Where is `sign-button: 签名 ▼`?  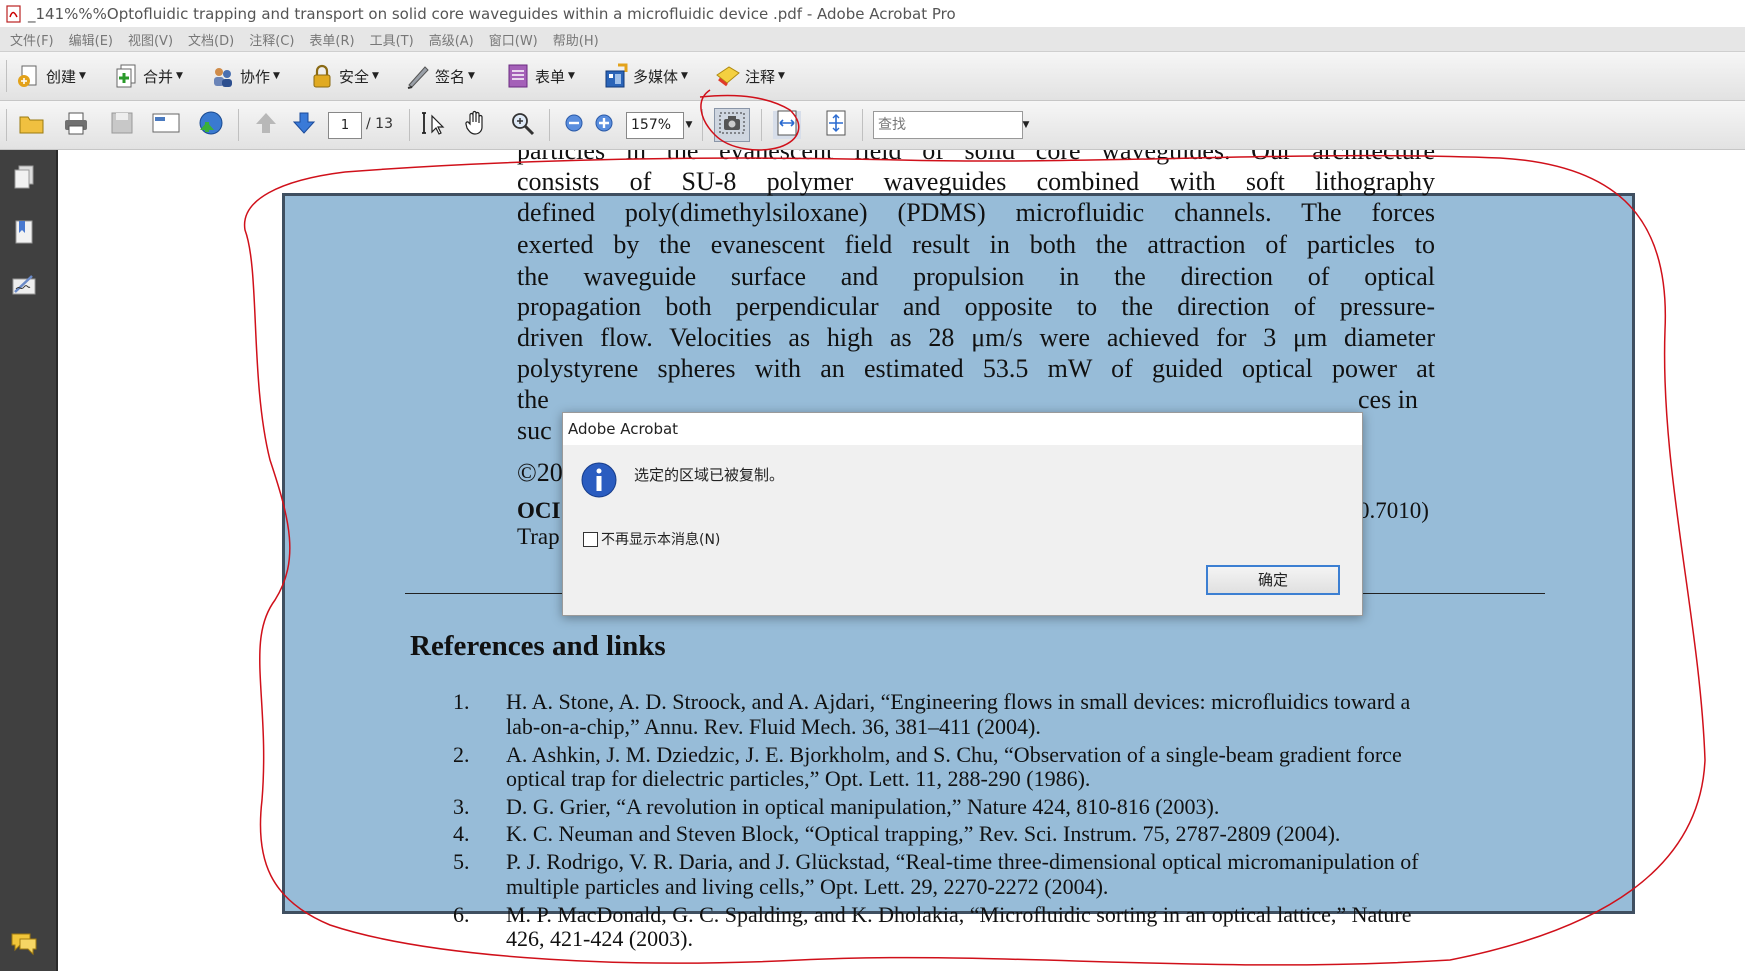
sign-button: 签名 ▼ is located at coordinates (440, 76).